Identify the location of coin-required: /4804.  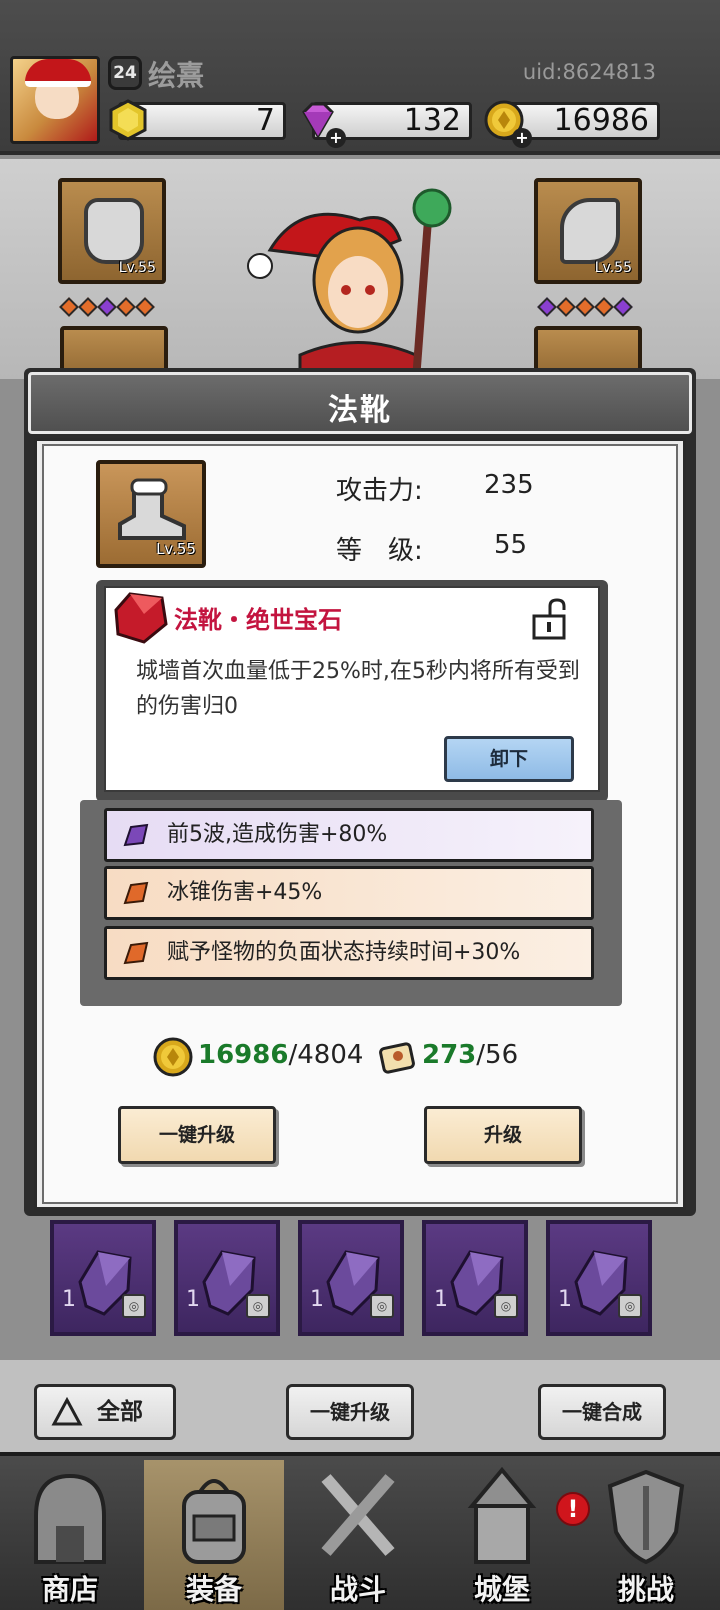
(326, 1055).